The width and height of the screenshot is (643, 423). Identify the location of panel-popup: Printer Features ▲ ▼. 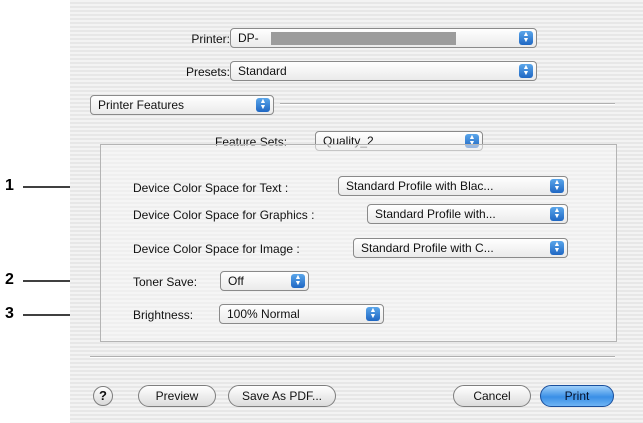
(182, 105).